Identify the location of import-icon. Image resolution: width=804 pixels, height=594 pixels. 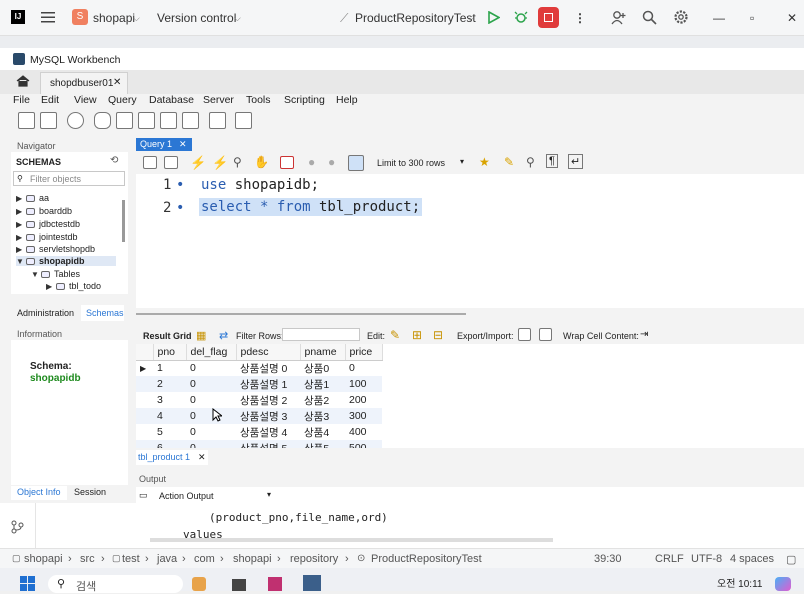
(545, 334).